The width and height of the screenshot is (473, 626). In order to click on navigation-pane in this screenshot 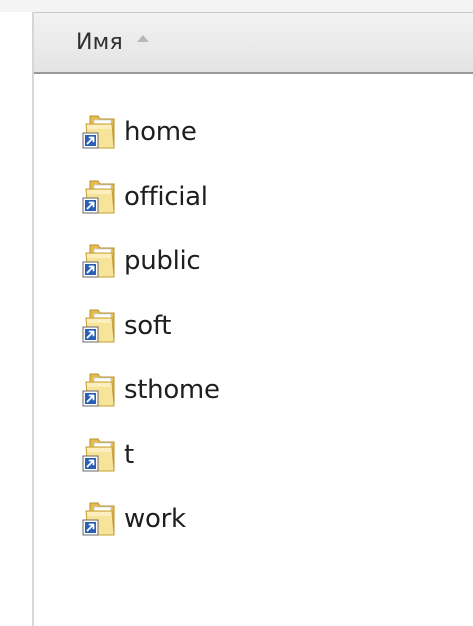, I will do `click(16, 319)`.